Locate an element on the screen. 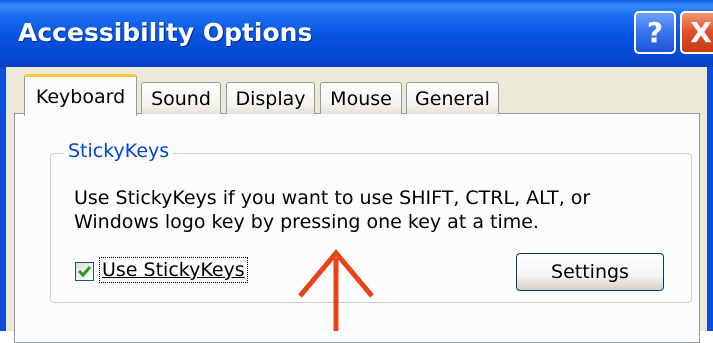  help-icon: ? is located at coordinates (655, 32).